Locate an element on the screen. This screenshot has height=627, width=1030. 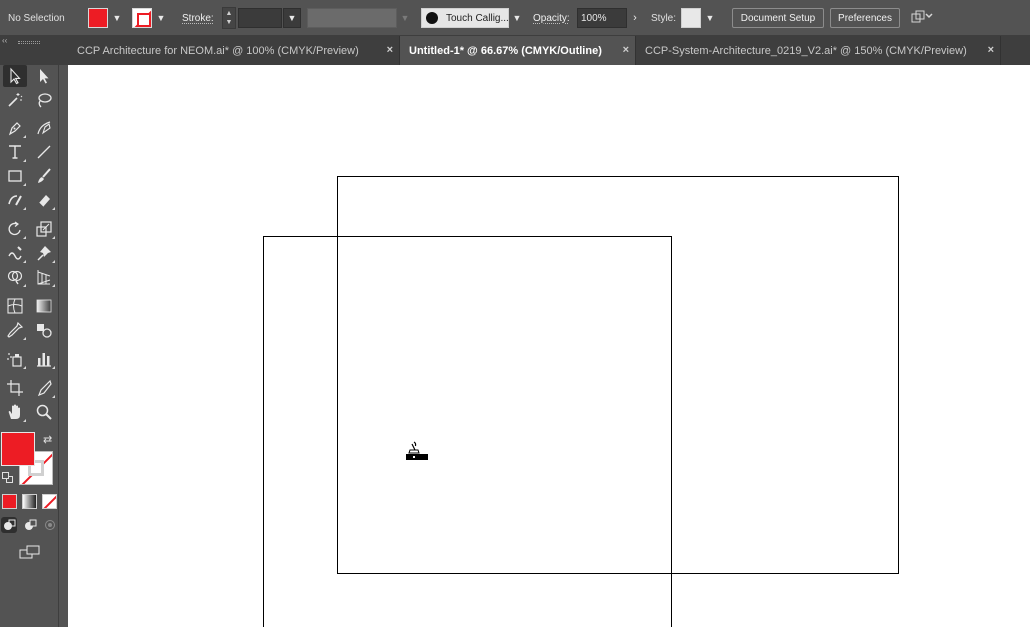
mesh-tool is located at coordinates (15, 306).